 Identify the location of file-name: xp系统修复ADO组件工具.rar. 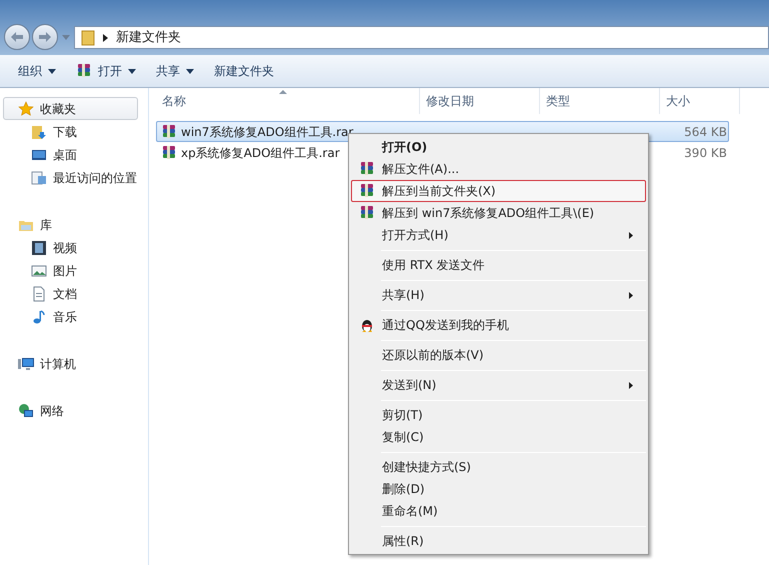
(260, 153).